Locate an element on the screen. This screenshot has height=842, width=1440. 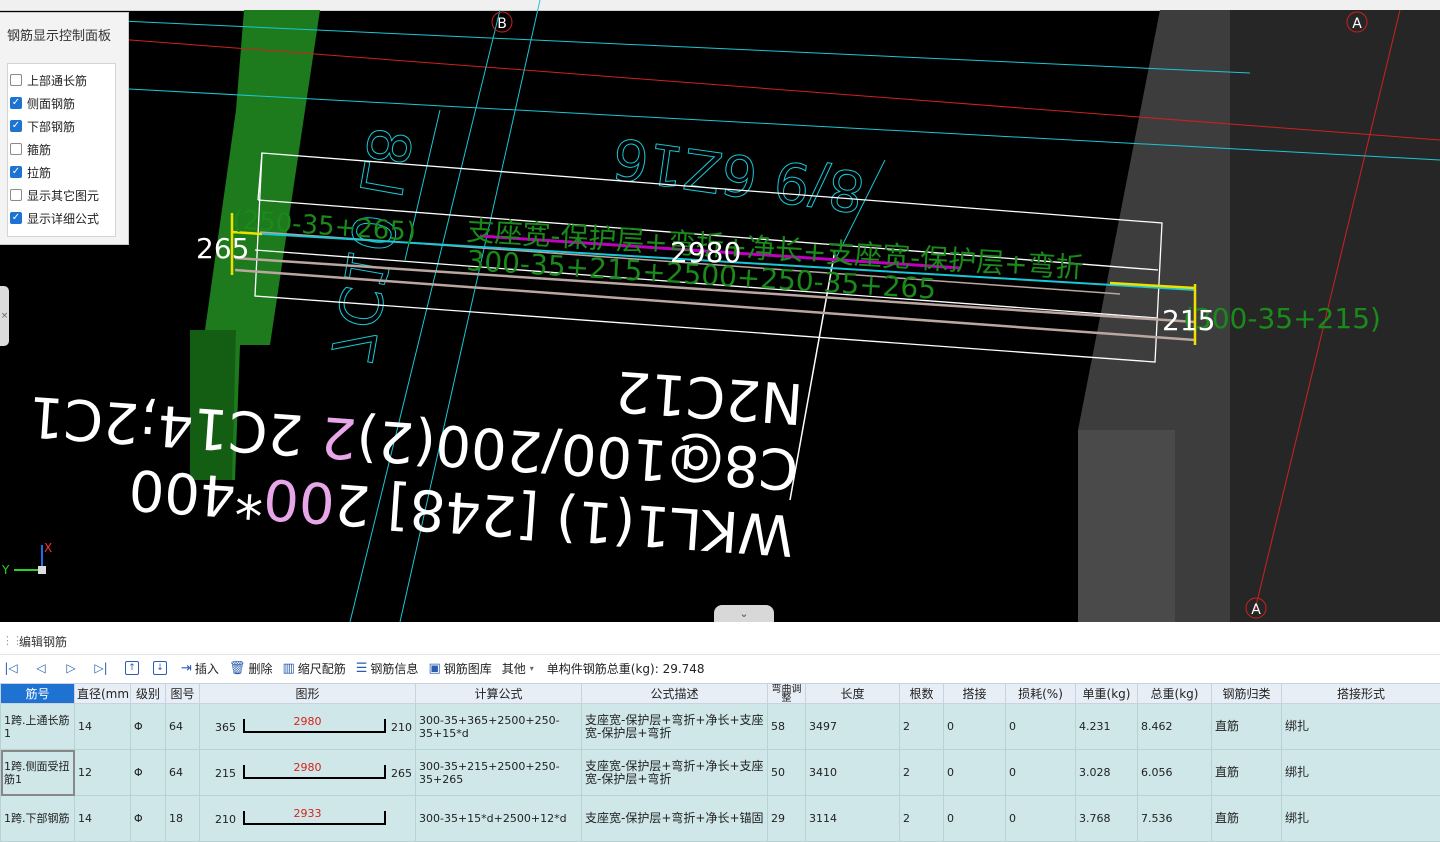
cell-bend: 58 is located at coordinates (787, 727).